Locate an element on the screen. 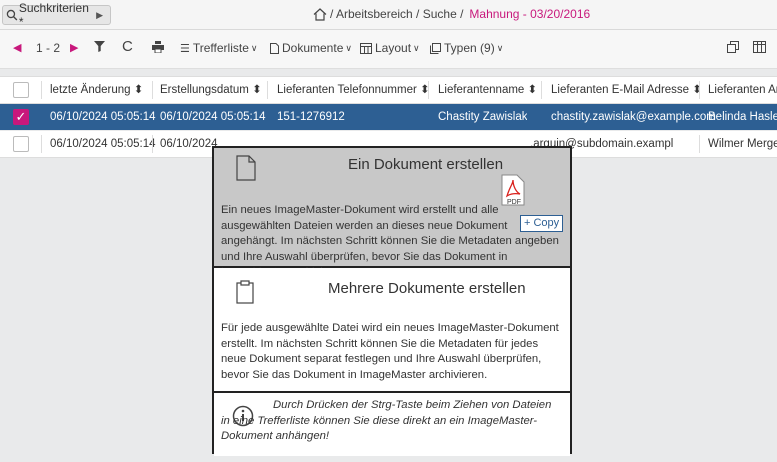 The width and height of the screenshot is (777, 462). typen-menu: Typen (9) ∨ is located at coordinates (466, 48).